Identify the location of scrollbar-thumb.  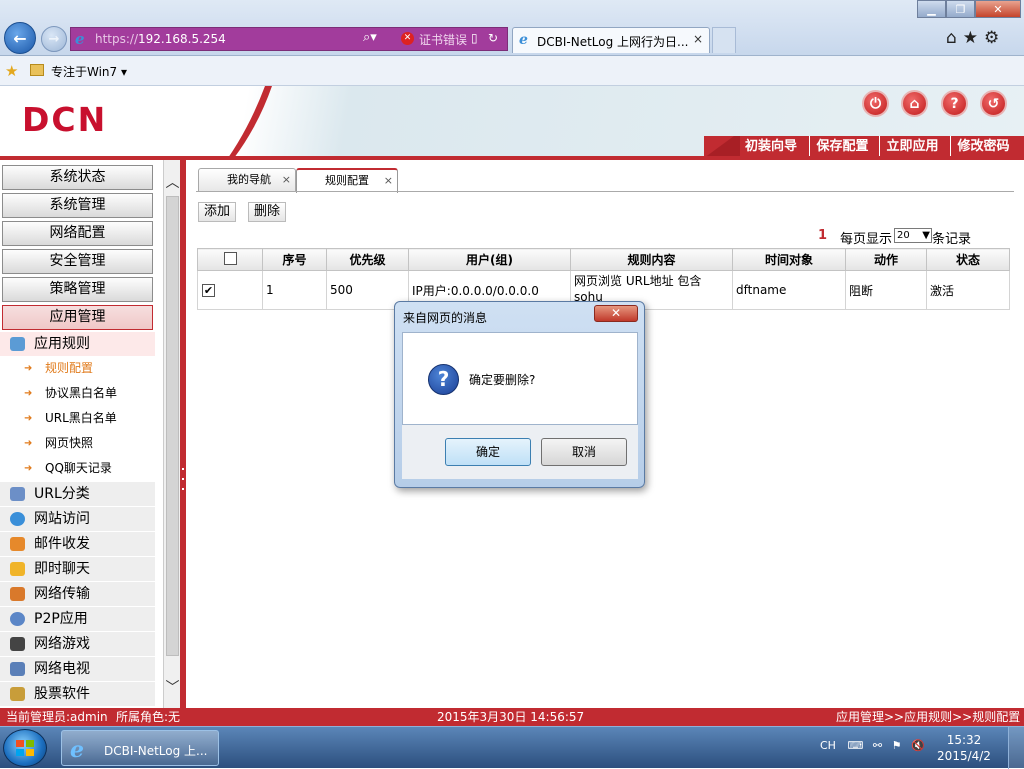
(172, 426).